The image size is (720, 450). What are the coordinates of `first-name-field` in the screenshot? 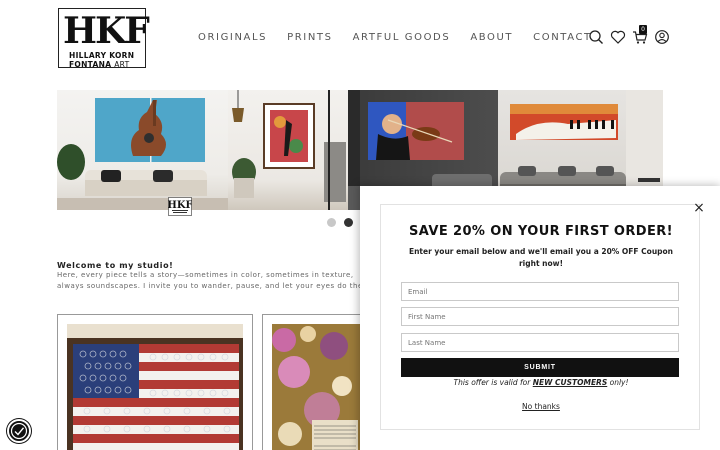 It's located at (540, 316).